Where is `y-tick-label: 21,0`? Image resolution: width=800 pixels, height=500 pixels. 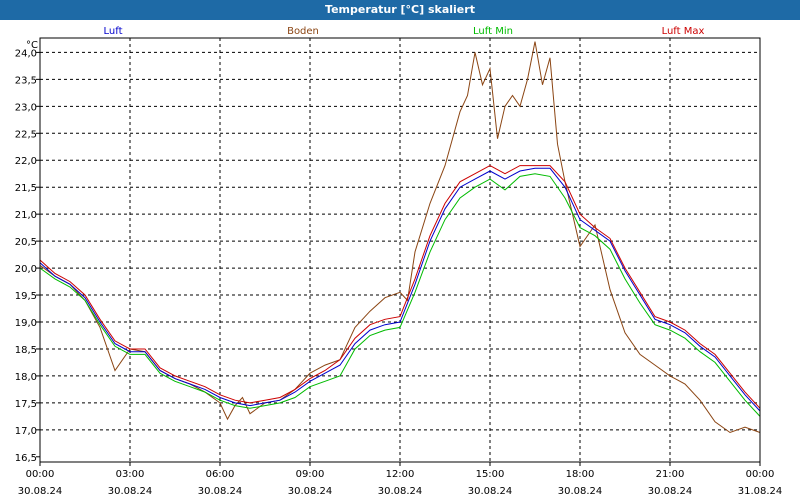 y-tick-label: 21,0 is located at coordinates (26, 215).